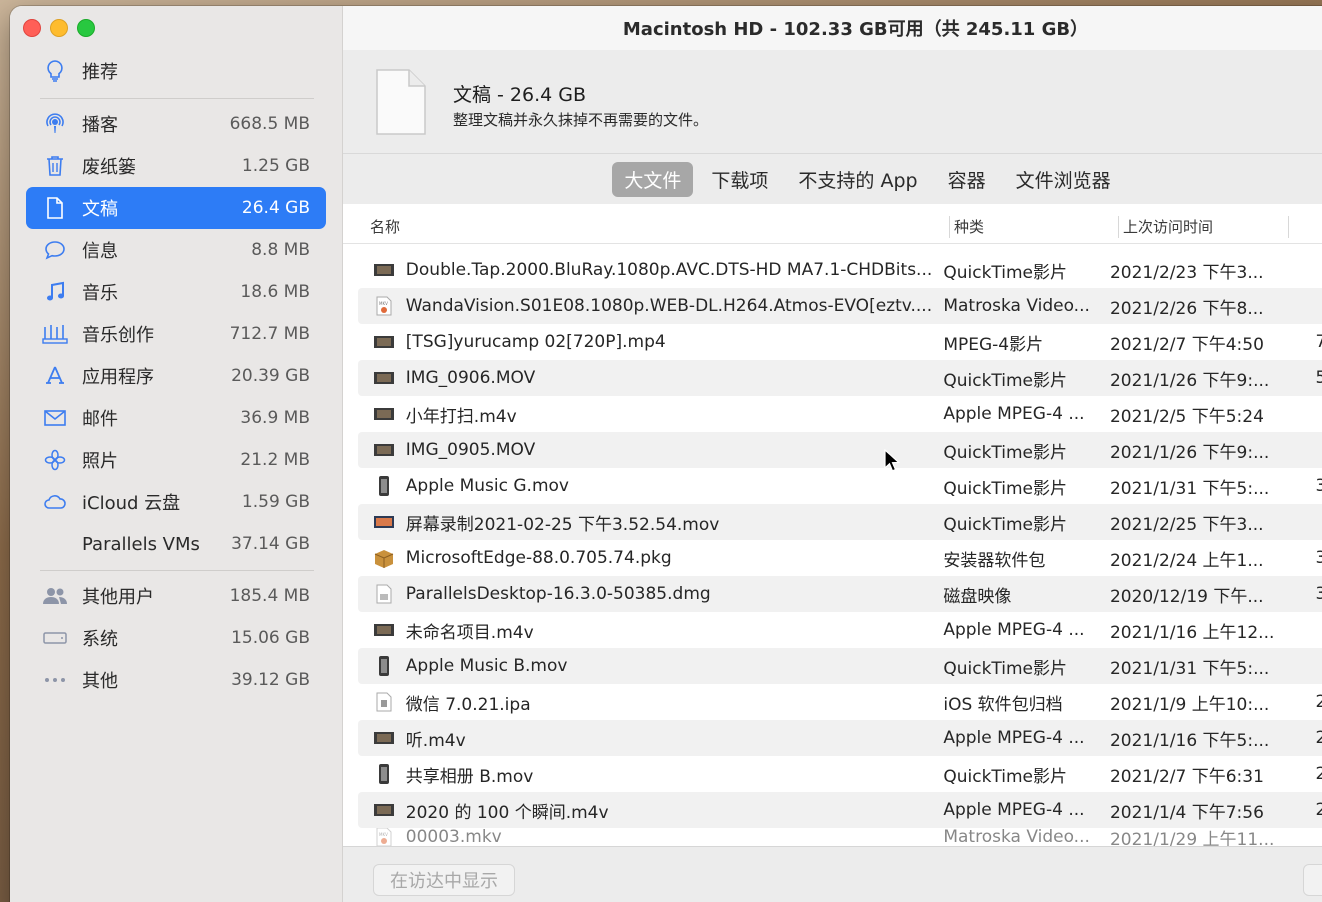 Image resolution: width=1322 pixels, height=902 pixels. I want to click on sidebar-item-size: 1.59 GB, so click(275, 502).